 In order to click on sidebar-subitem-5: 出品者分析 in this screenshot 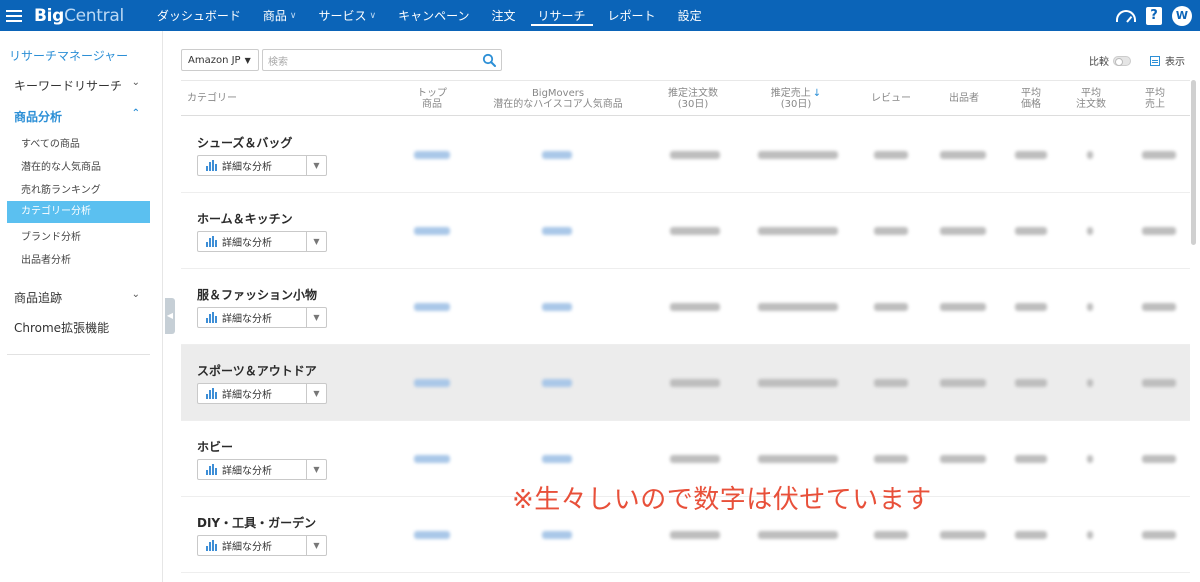, I will do `click(46, 258)`.